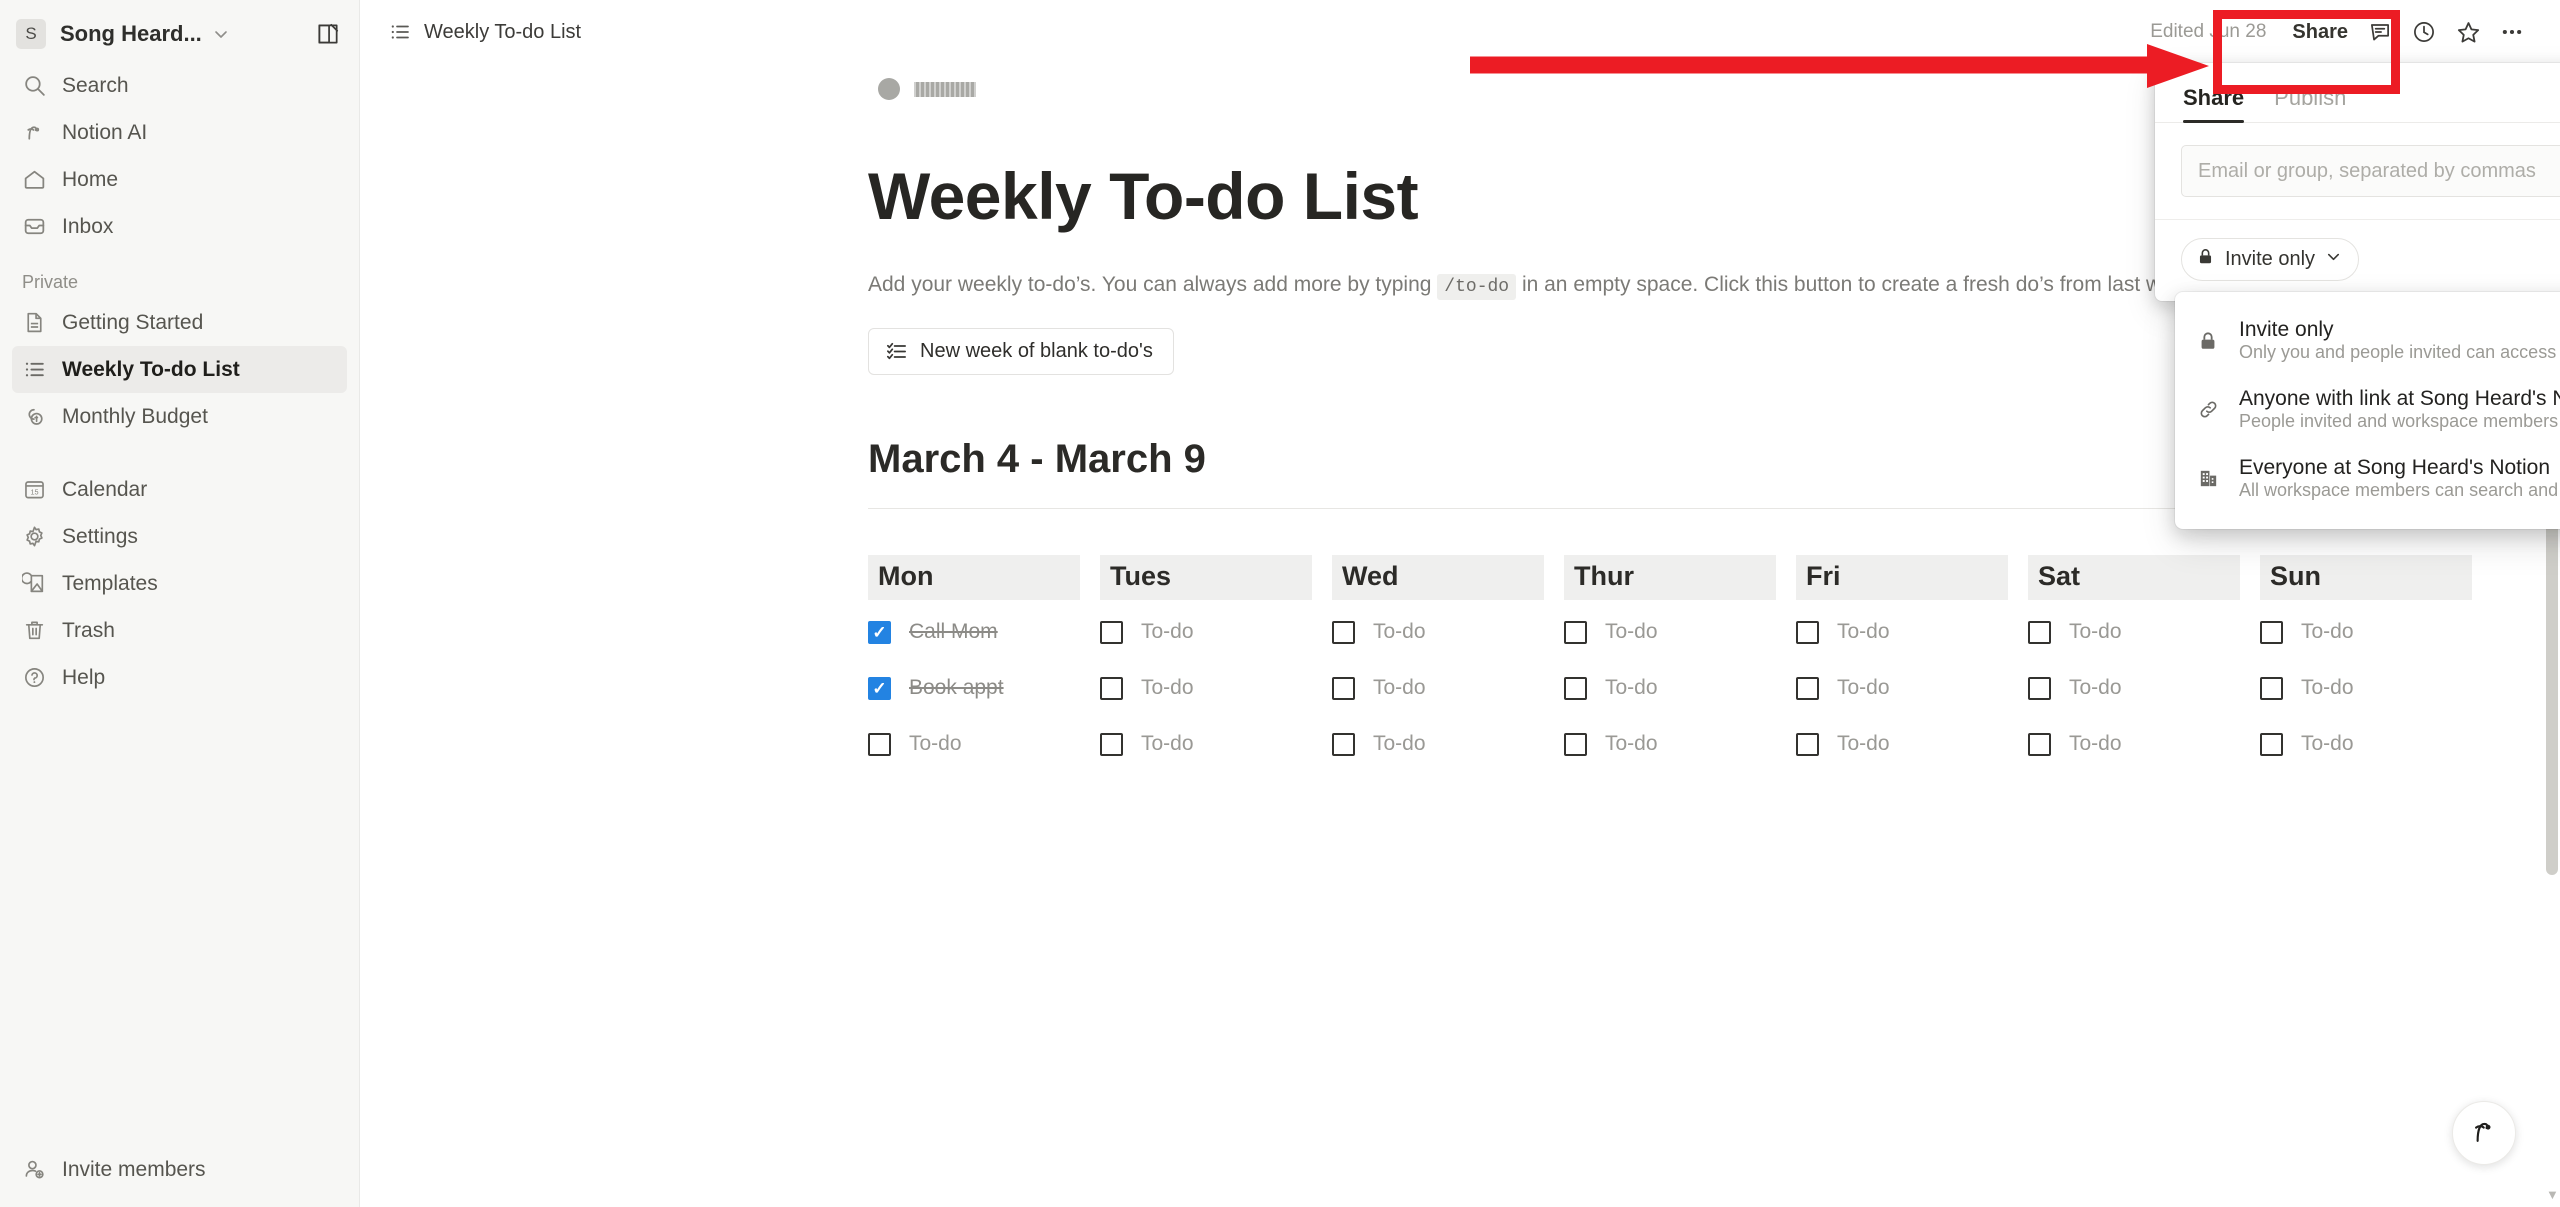  What do you see at coordinates (179, 677) in the screenshot?
I see `sidebar-item-help: Help` at bounding box center [179, 677].